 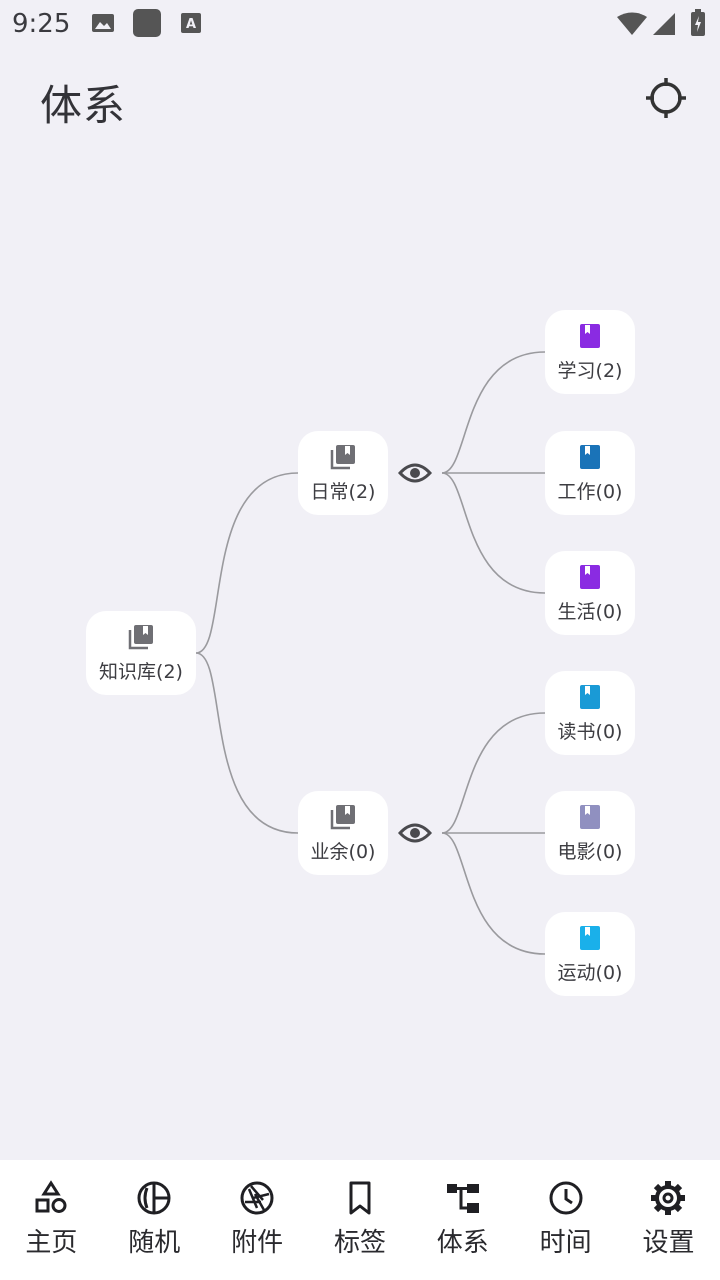 I want to click on node-label: 业余(0), so click(x=343, y=851).